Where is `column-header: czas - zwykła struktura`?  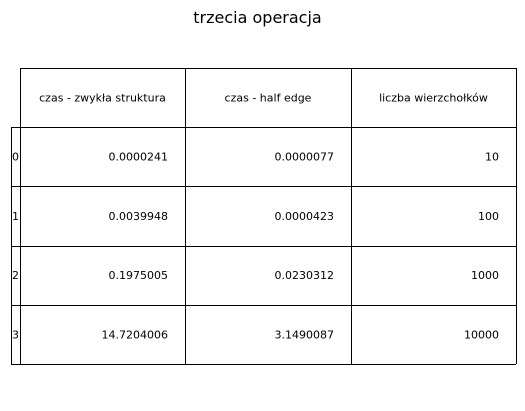 column-header: czas - zwykła struktura is located at coordinates (102, 98).